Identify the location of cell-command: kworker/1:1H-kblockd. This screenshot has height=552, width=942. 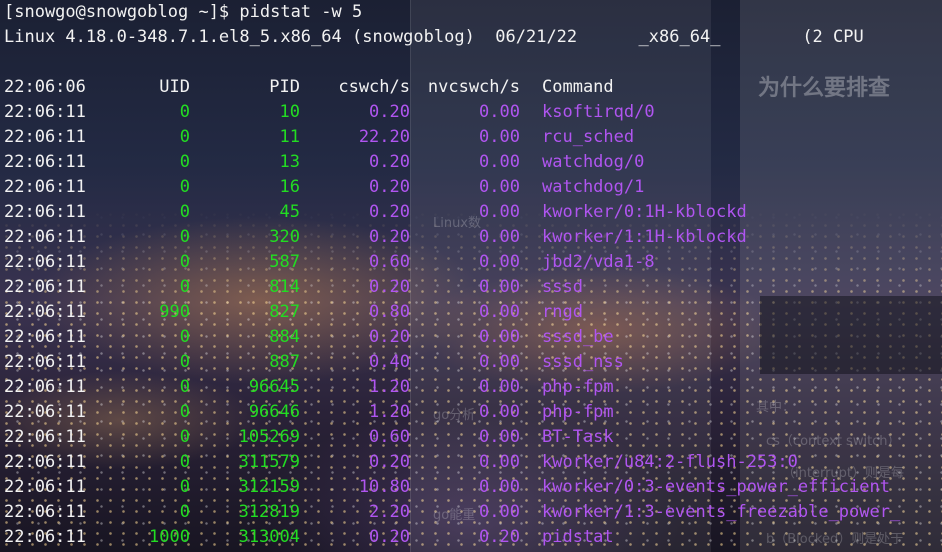
(644, 237).